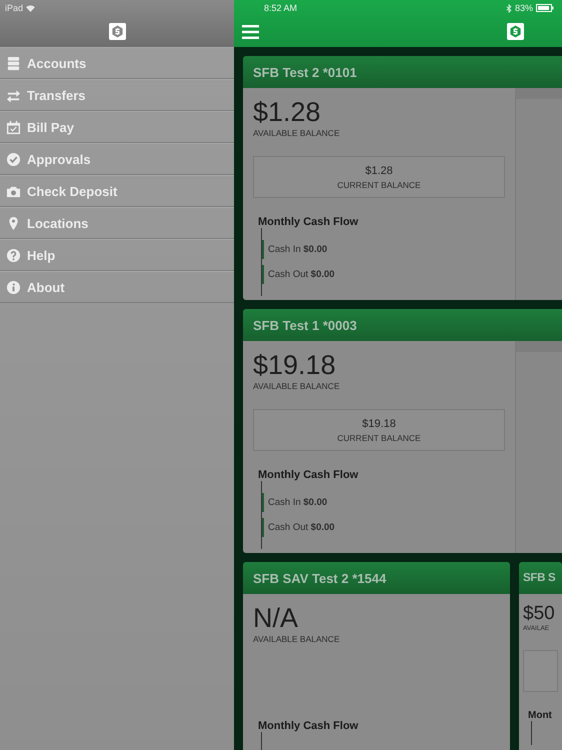 The width and height of the screenshot is (562, 750). I want to click on account-card: SFB SAV Test 2 *1544 N/A AVAILABLE BALANCE Monthly Cash Flow, so click(376, 656).